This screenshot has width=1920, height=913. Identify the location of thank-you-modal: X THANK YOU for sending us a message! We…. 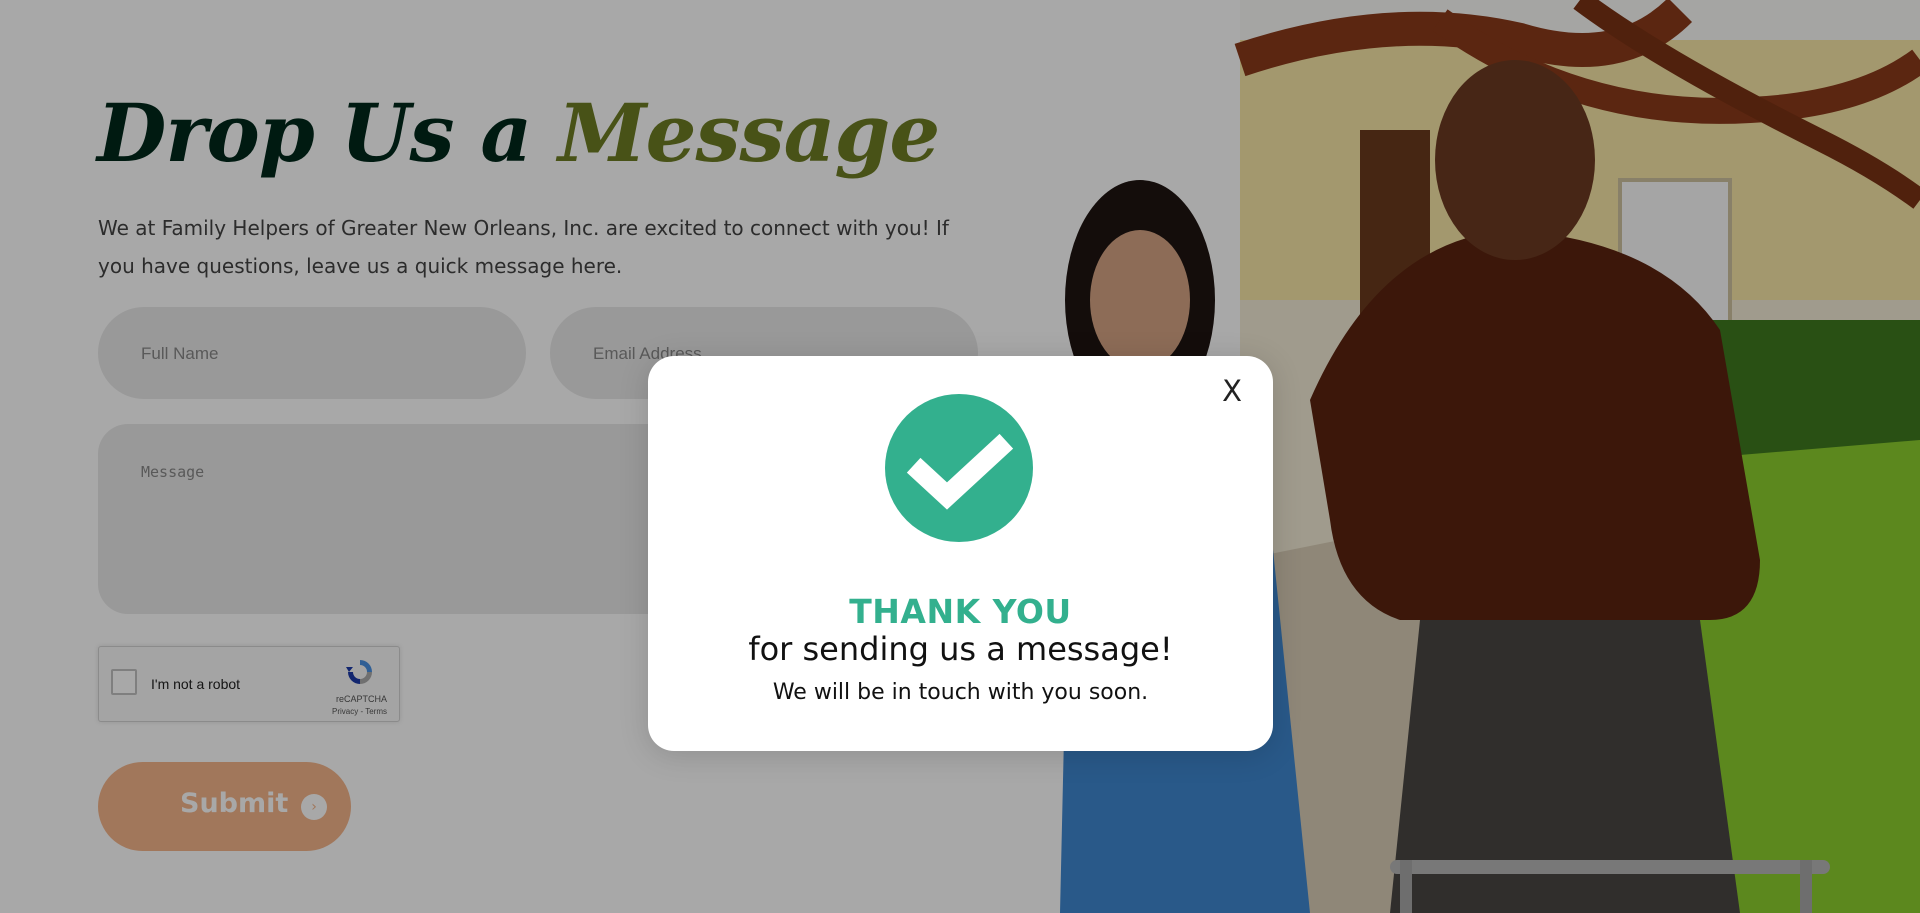
(960, 553).